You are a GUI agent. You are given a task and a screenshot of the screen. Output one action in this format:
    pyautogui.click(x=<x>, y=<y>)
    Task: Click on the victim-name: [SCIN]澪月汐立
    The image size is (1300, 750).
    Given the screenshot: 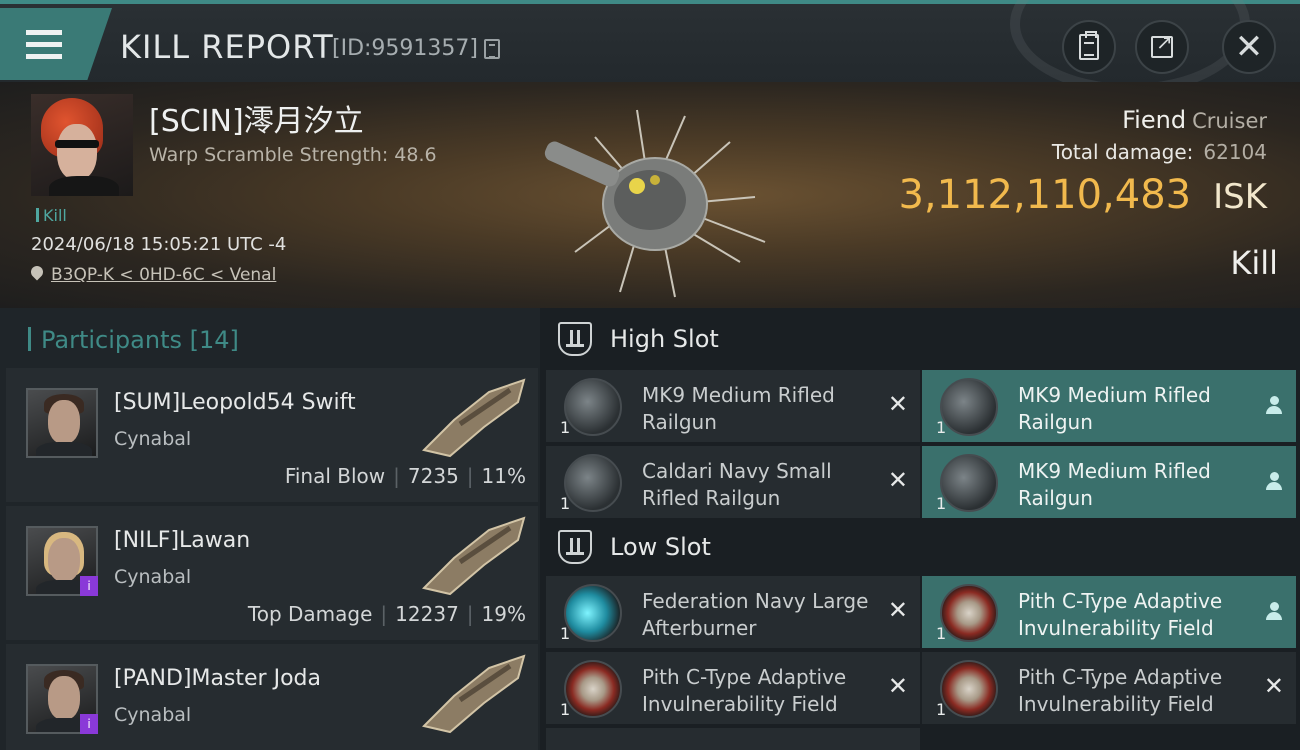 What is the action you would take?
    pyautogui.click(x=256, y=118)
    